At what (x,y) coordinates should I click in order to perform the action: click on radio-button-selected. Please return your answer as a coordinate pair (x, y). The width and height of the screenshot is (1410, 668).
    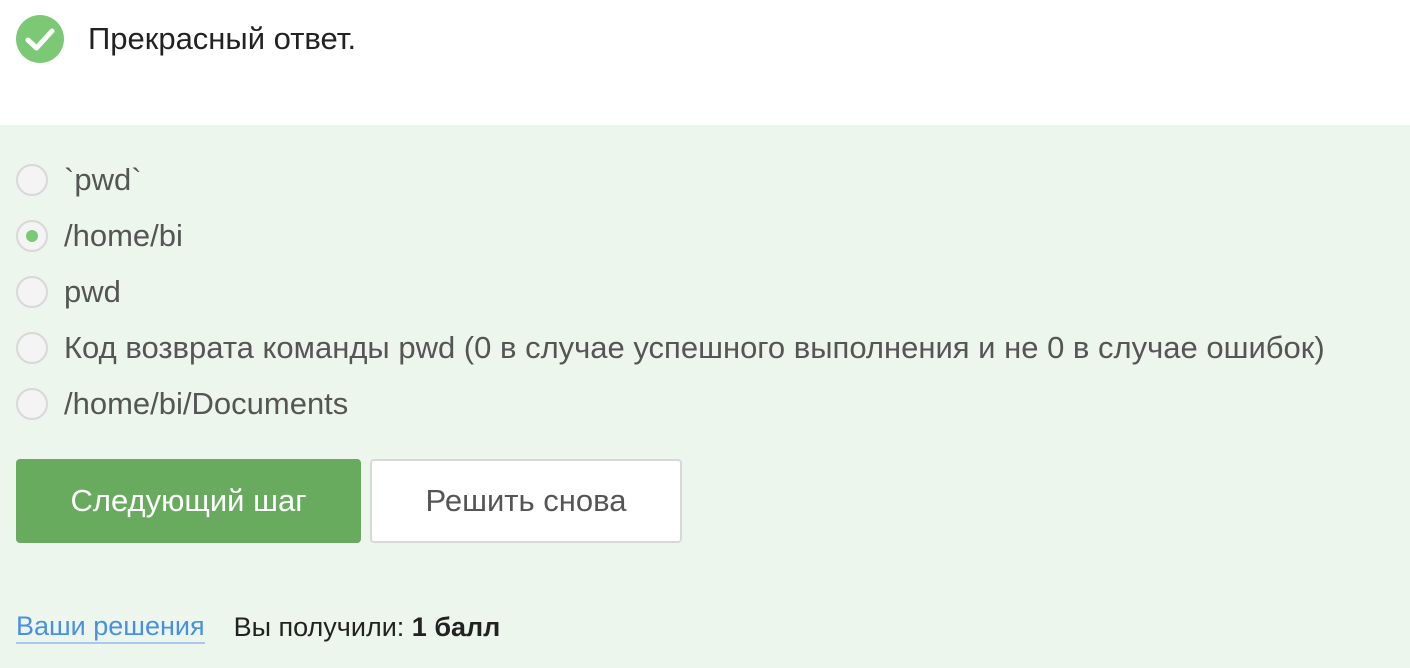
    Looking at the image, I should click on (32, 236).